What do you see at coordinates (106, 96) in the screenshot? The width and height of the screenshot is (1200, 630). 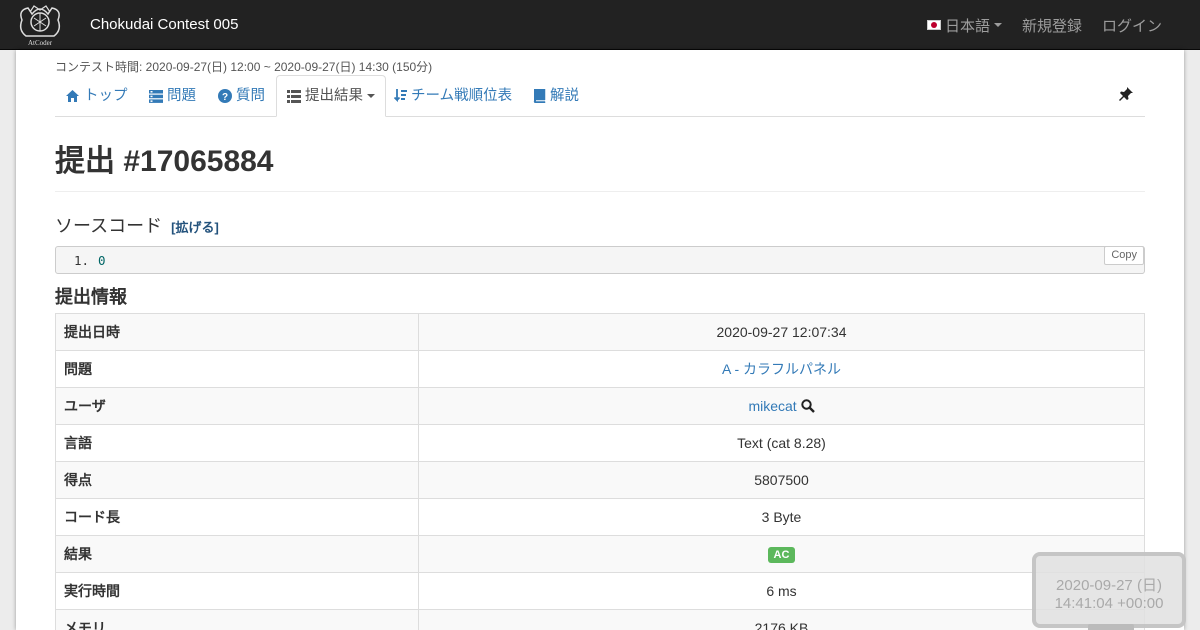 I see `tab-label: トップ` at bounding box center [106, 96].